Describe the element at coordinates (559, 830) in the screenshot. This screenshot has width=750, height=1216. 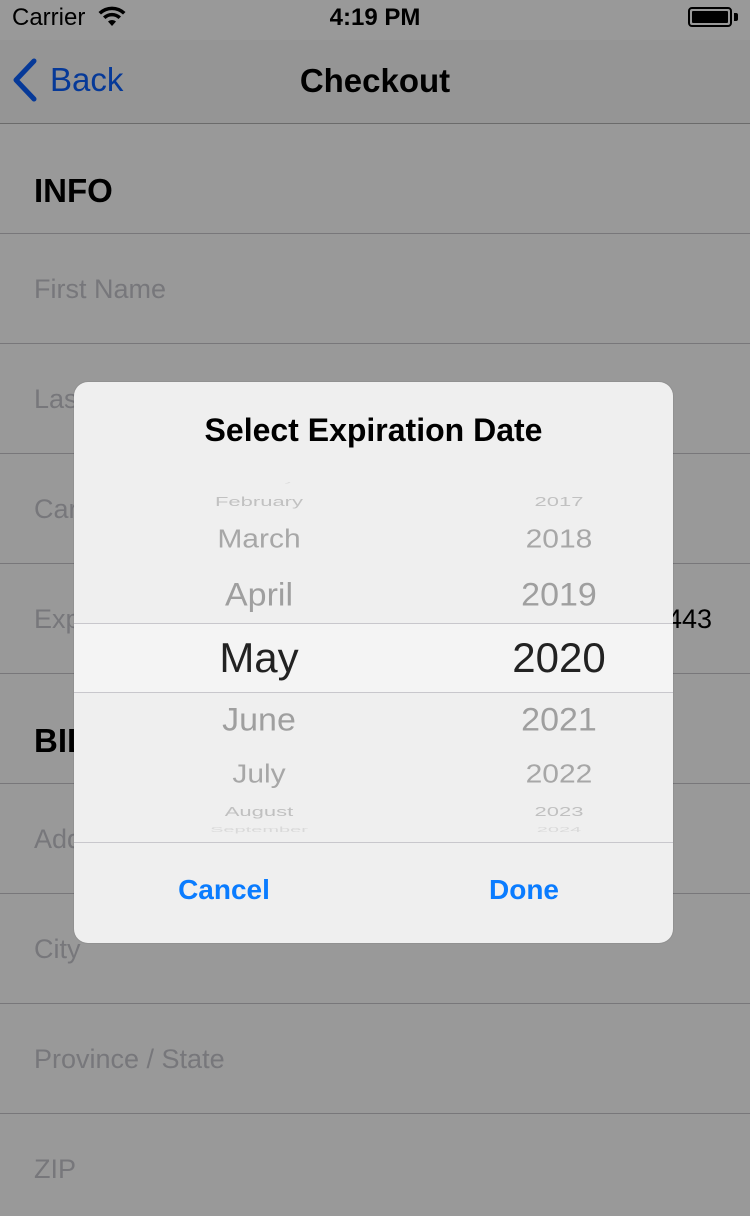
I see `year-option: 2024` at that location.